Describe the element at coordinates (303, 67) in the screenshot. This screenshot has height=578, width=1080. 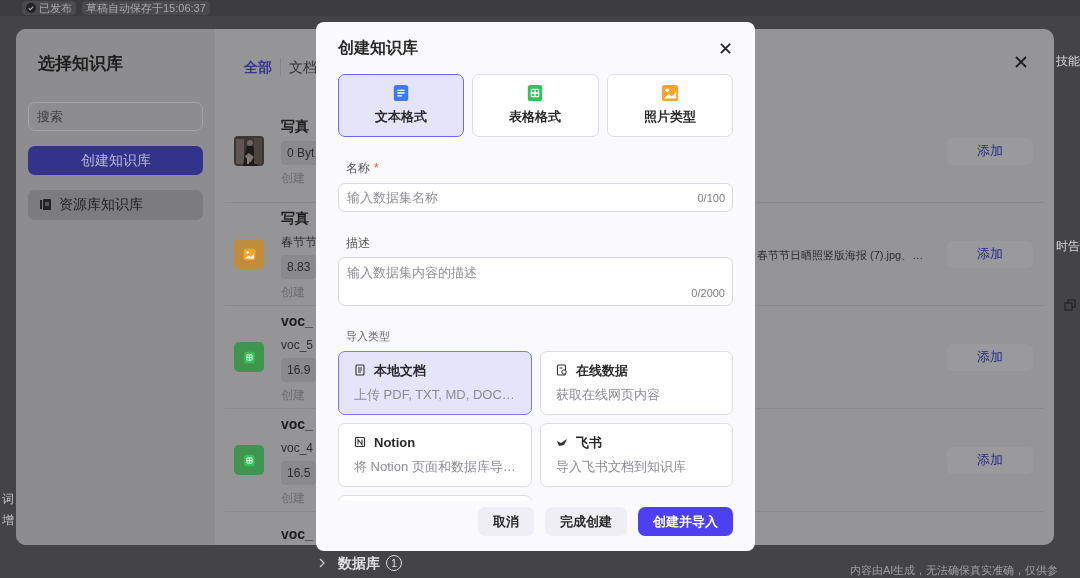
I see `tab: 文档` at that location.